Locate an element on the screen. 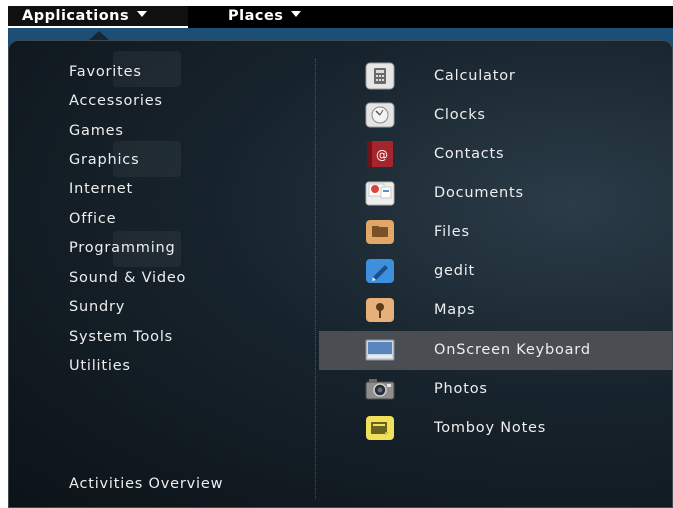 This screenshot has height=508, width=673. app-label: gedit is located at coordinates (455, 271).